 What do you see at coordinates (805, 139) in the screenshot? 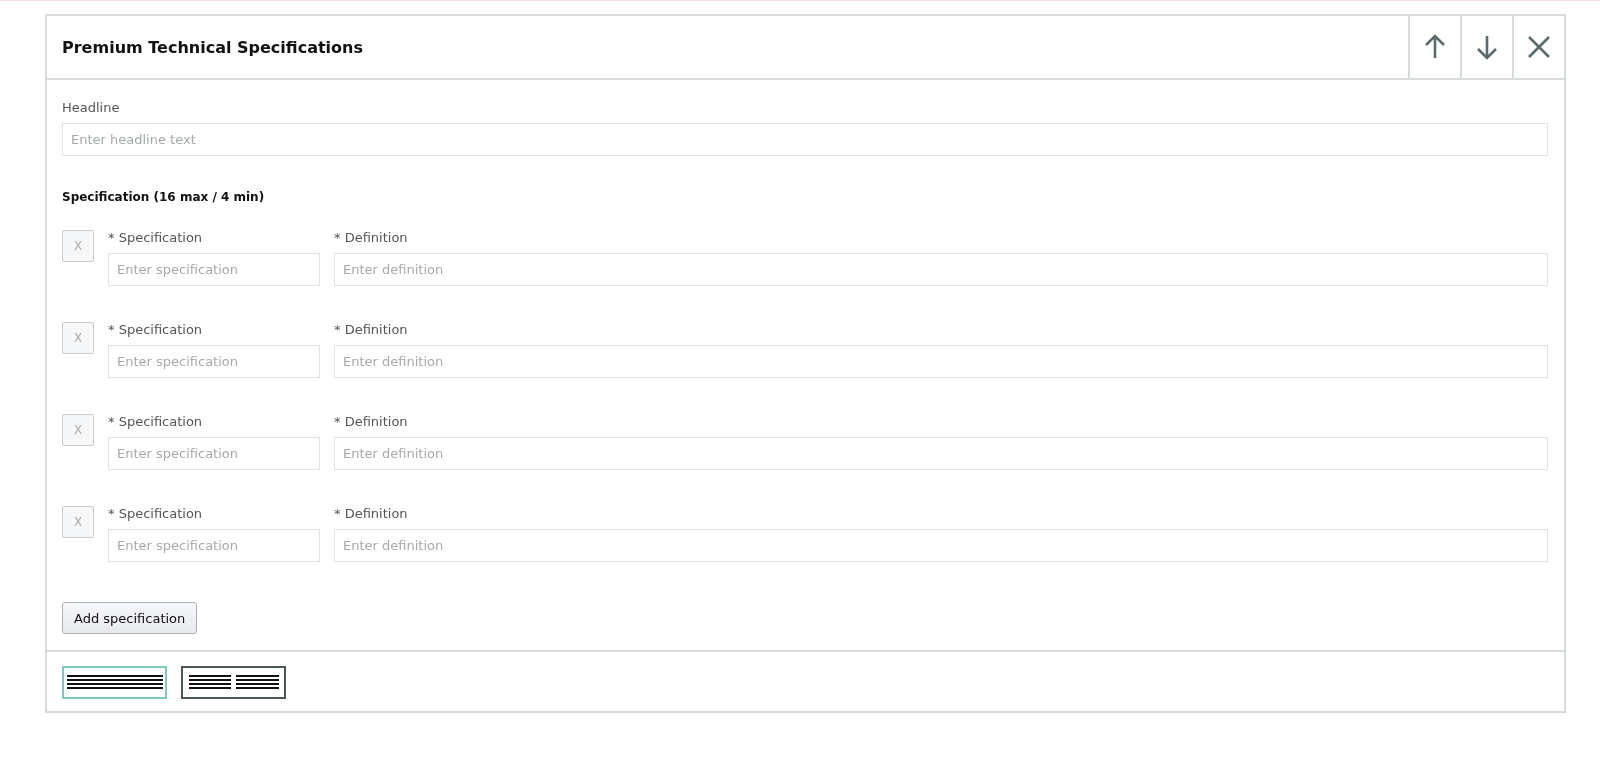
I see `headline-input: Enter headline text` at bounding box center [805, 139].